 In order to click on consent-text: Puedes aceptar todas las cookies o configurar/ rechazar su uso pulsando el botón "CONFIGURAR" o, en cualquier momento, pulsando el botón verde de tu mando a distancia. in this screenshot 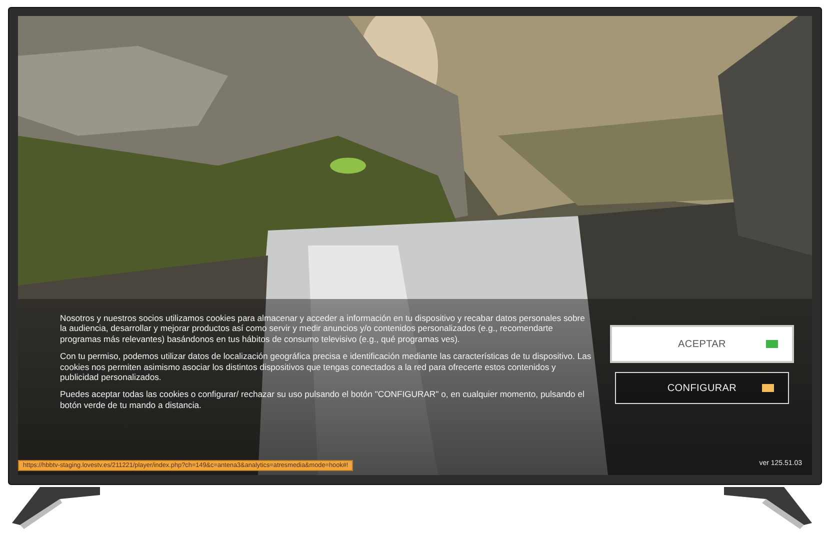, I will do `click(323, 399)`.